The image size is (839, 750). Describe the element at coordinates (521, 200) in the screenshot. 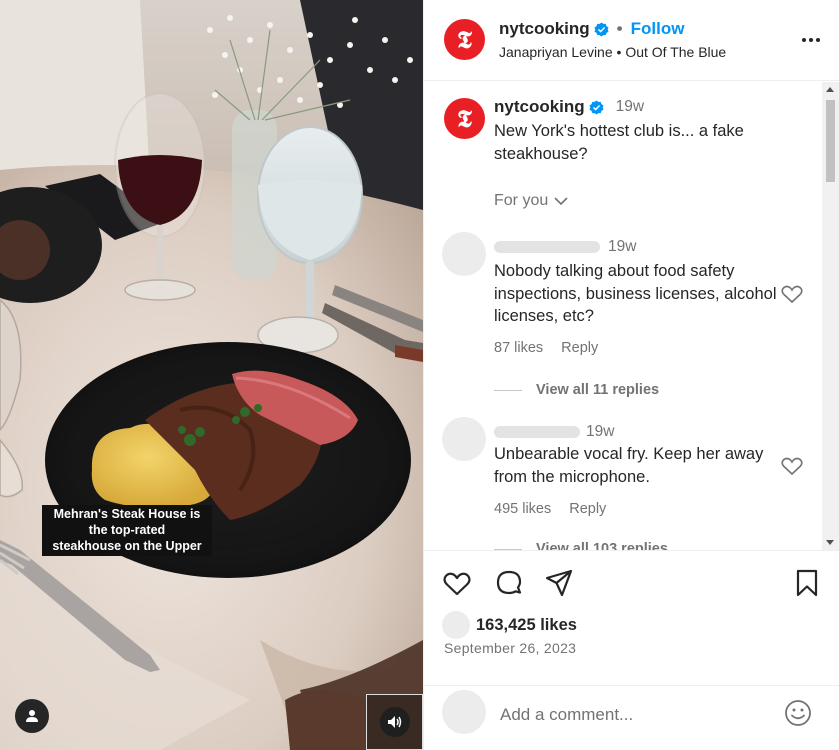

I see `sort-label: For you` at that location.